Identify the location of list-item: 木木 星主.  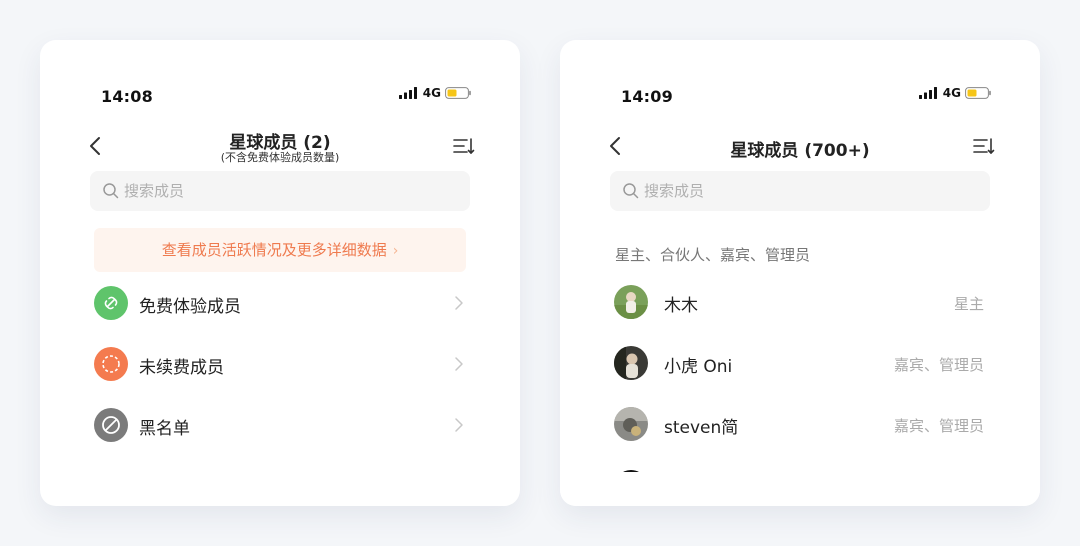
(800, 303).